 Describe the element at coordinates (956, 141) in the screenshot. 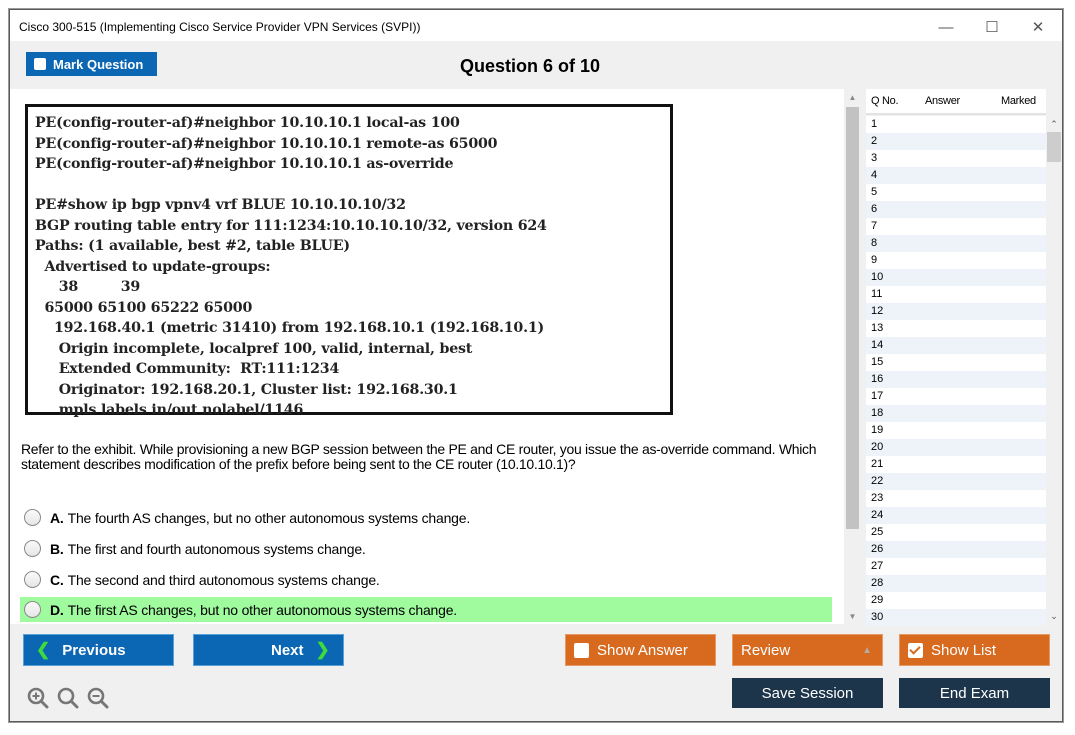

I see `question-list-row: 2` at that location.